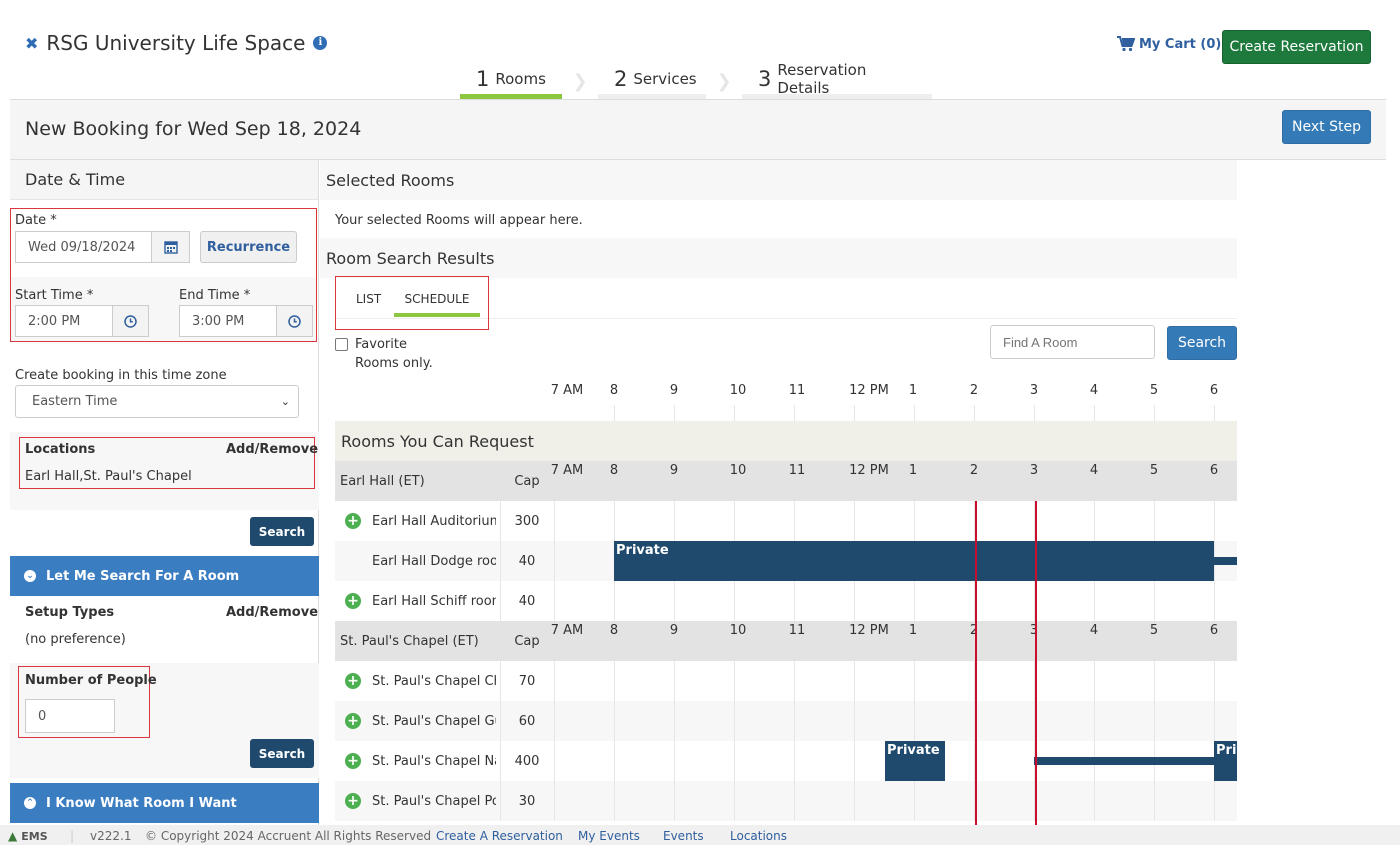  Describe the element at coordinates (758, 836) in the screenshot. I see `footer-link-locations: Locations` at that location.